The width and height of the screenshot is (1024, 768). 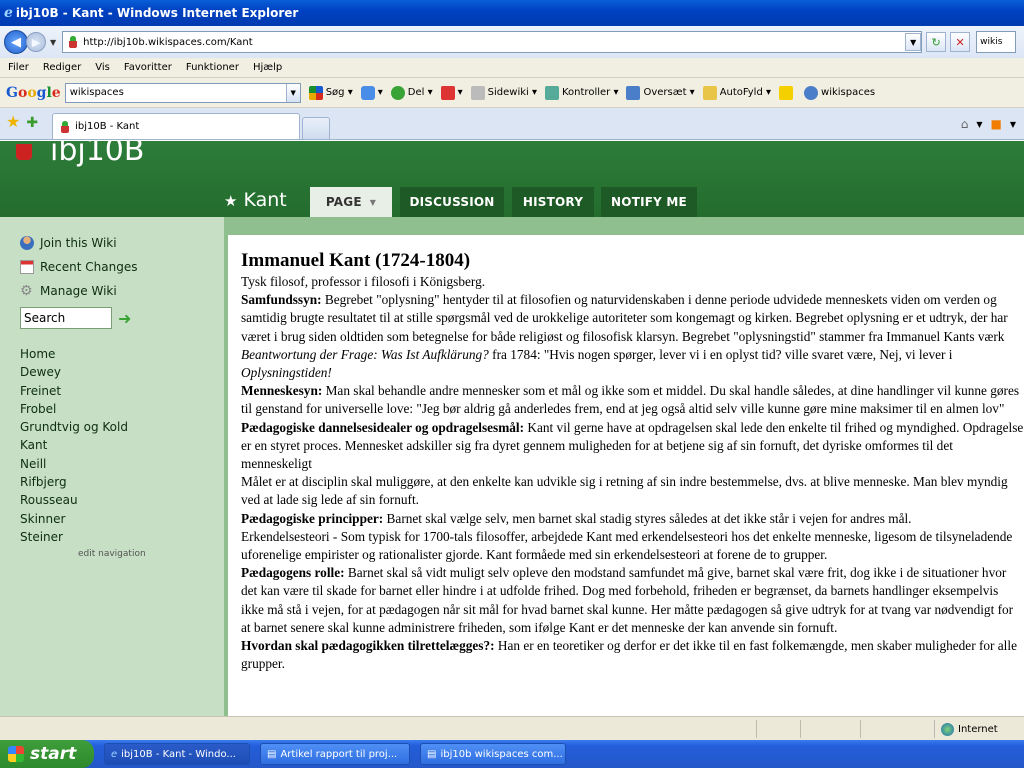 I want to click on refresh-icon: ↻, so click(x=936, y=42).